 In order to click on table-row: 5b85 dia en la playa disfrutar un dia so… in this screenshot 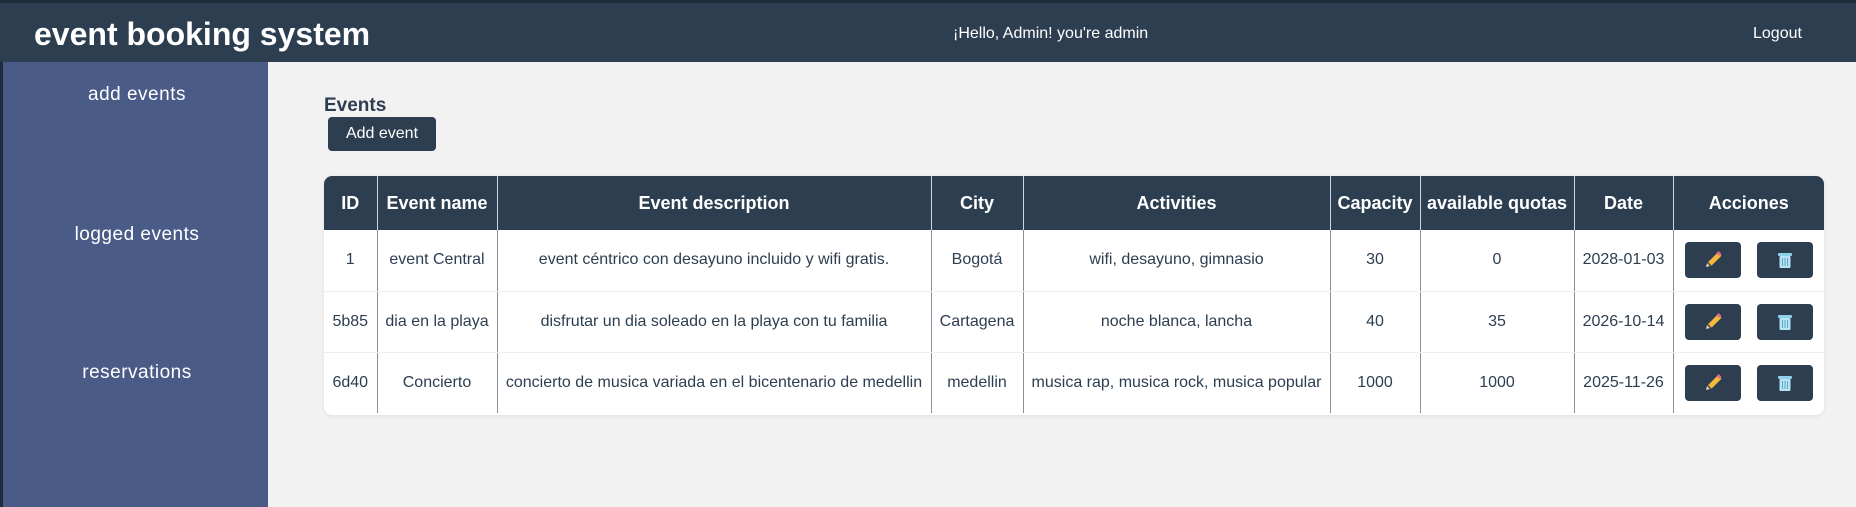, I will do `click(1074, 322)`.